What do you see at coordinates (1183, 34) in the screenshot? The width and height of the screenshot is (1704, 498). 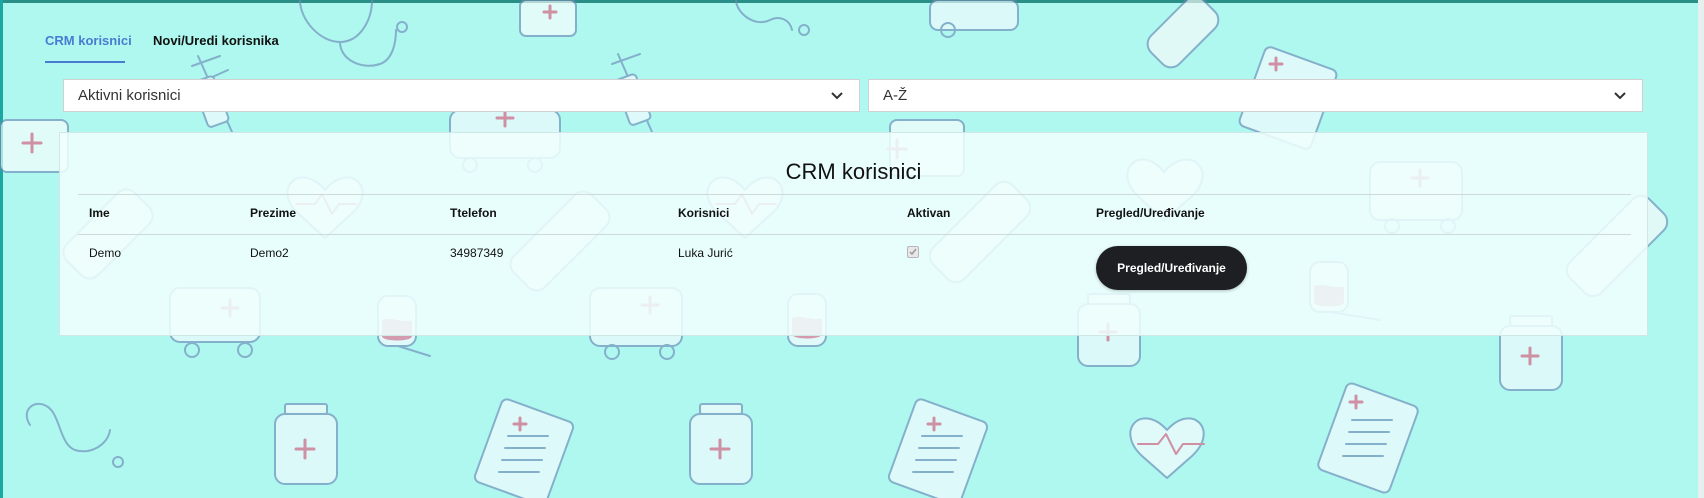 I see `bandage-icon` at bounding box center [1183, 34].